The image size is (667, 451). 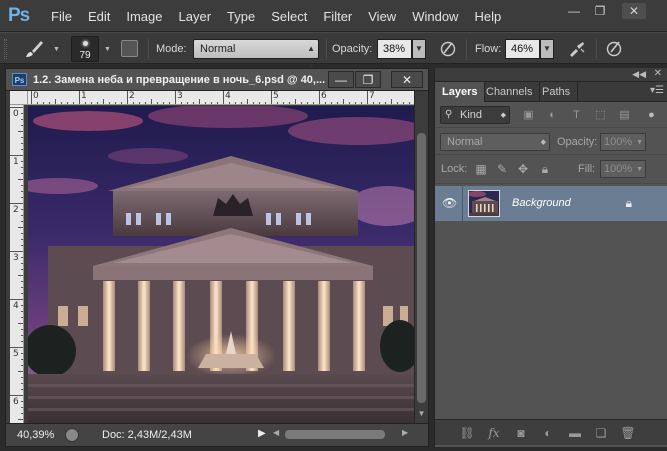 I want to click on layer-name: Background, so click(x=541, y=203).